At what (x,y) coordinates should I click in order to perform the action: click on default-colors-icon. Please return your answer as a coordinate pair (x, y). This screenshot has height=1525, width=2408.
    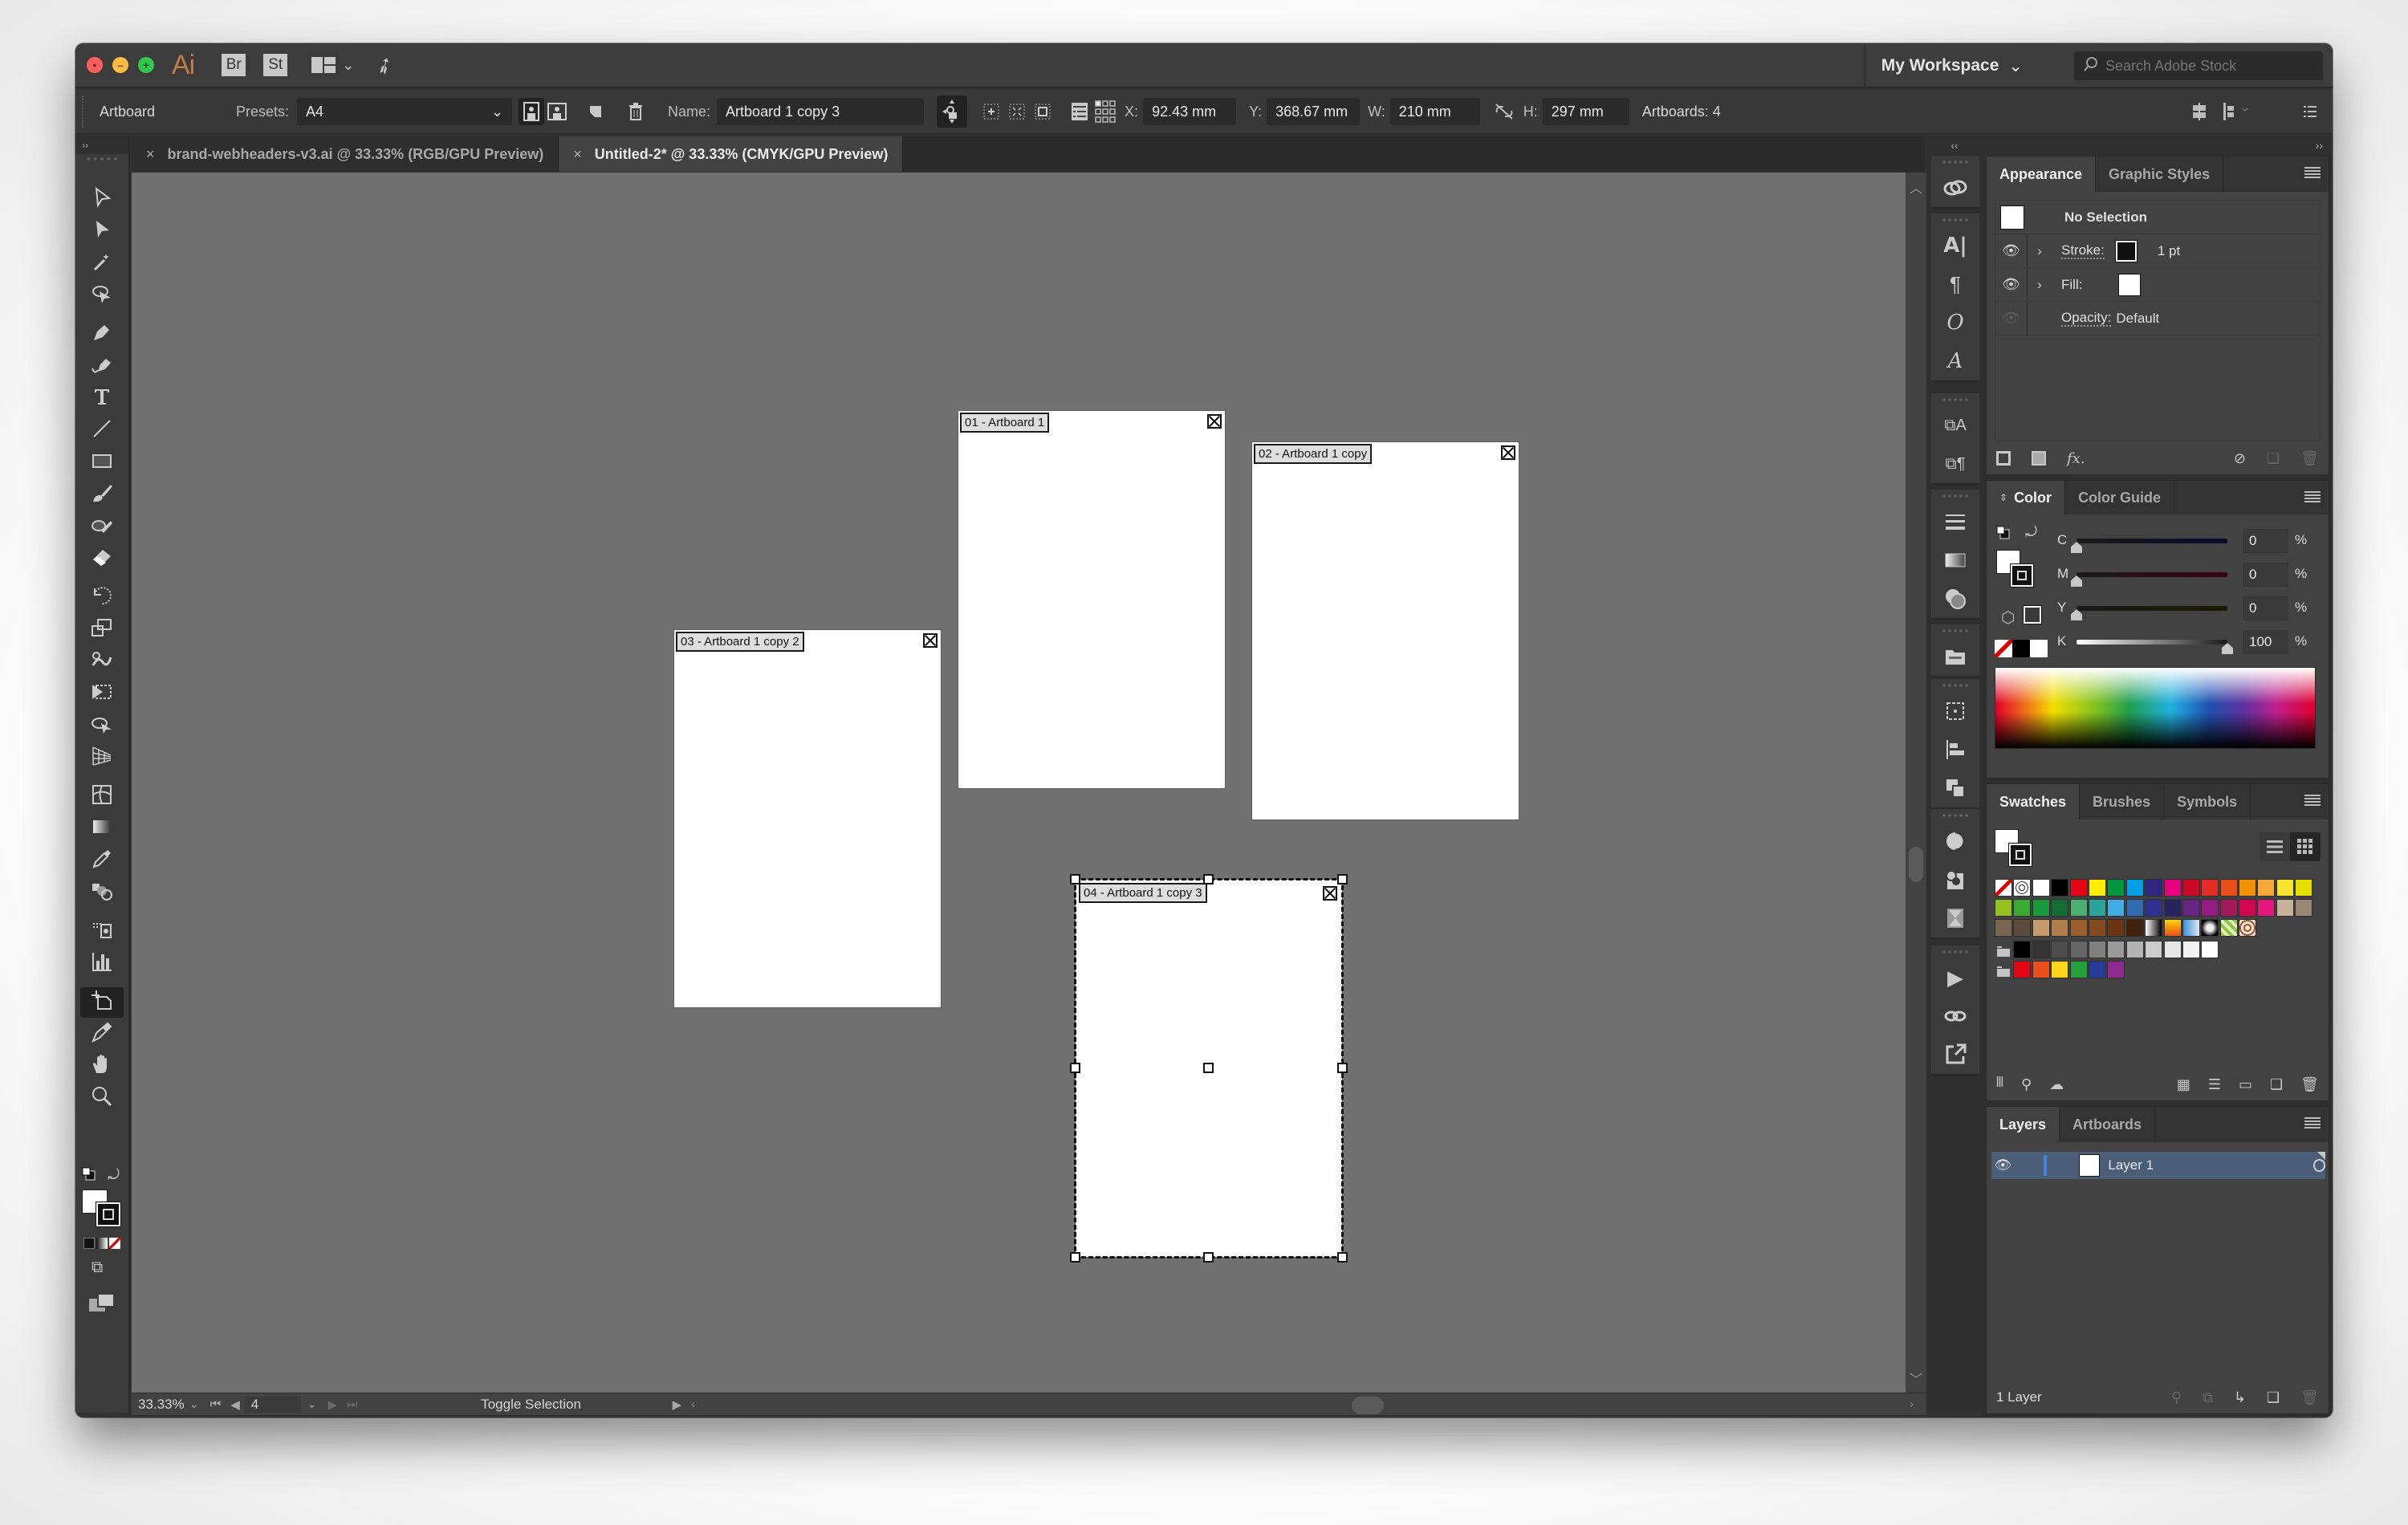
    Looking at the image, I should click on (2003, 535).